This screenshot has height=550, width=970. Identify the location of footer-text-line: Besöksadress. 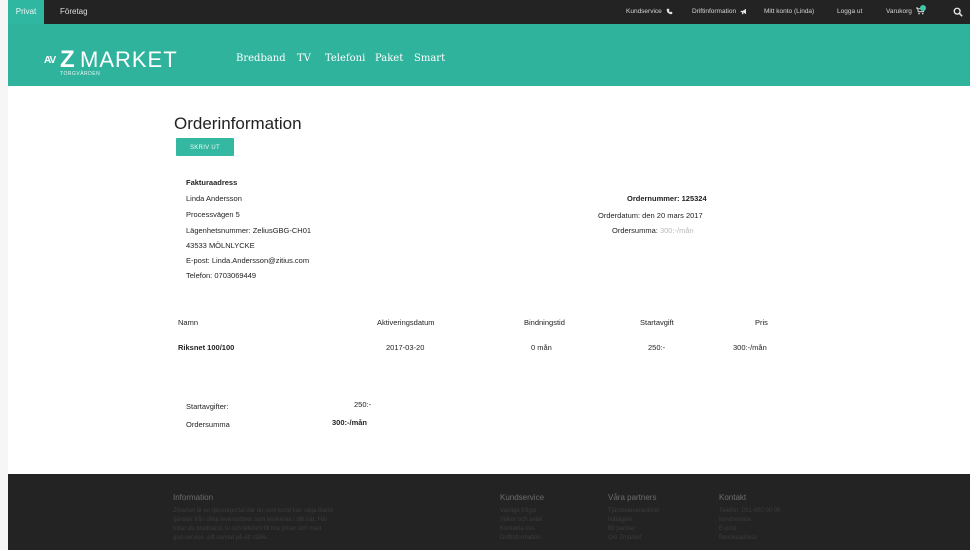
(738, 538).